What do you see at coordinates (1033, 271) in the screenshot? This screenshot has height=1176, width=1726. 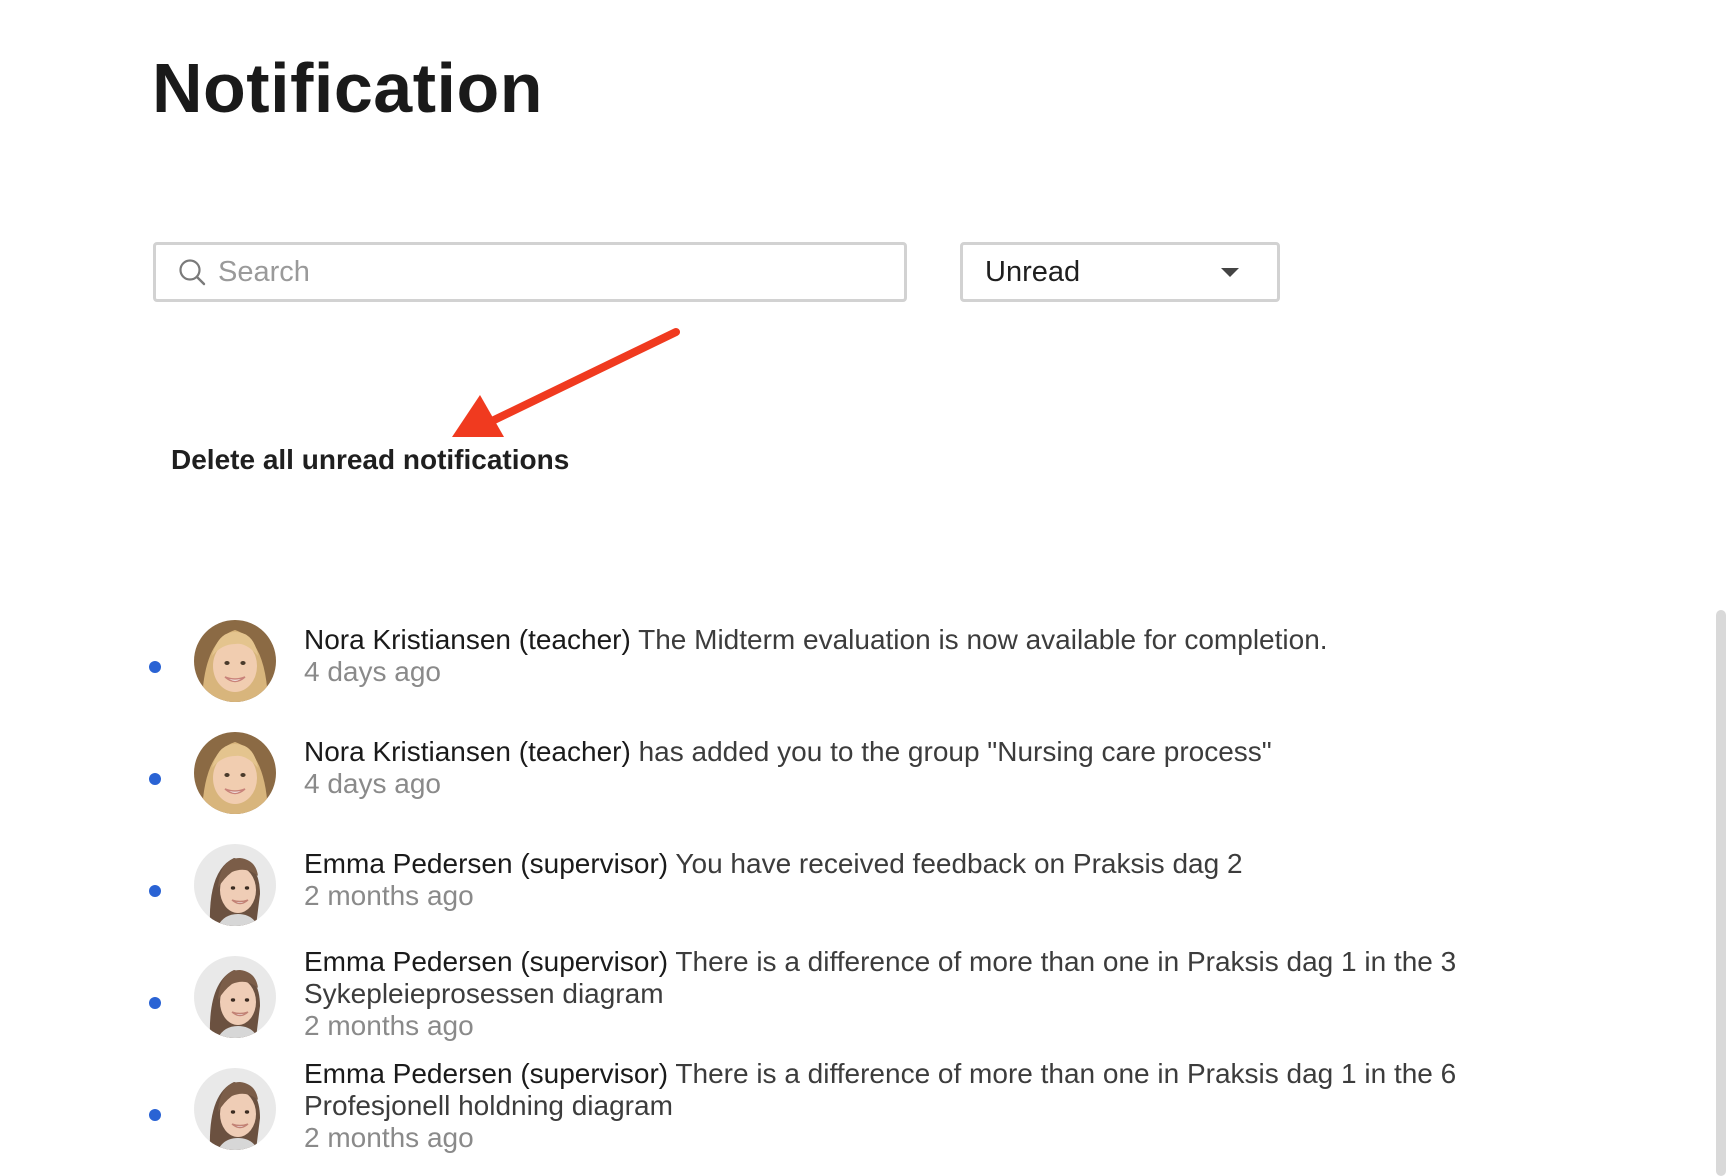 I see `filter-selected-value: Unread` at bounding box center [1033, 271].